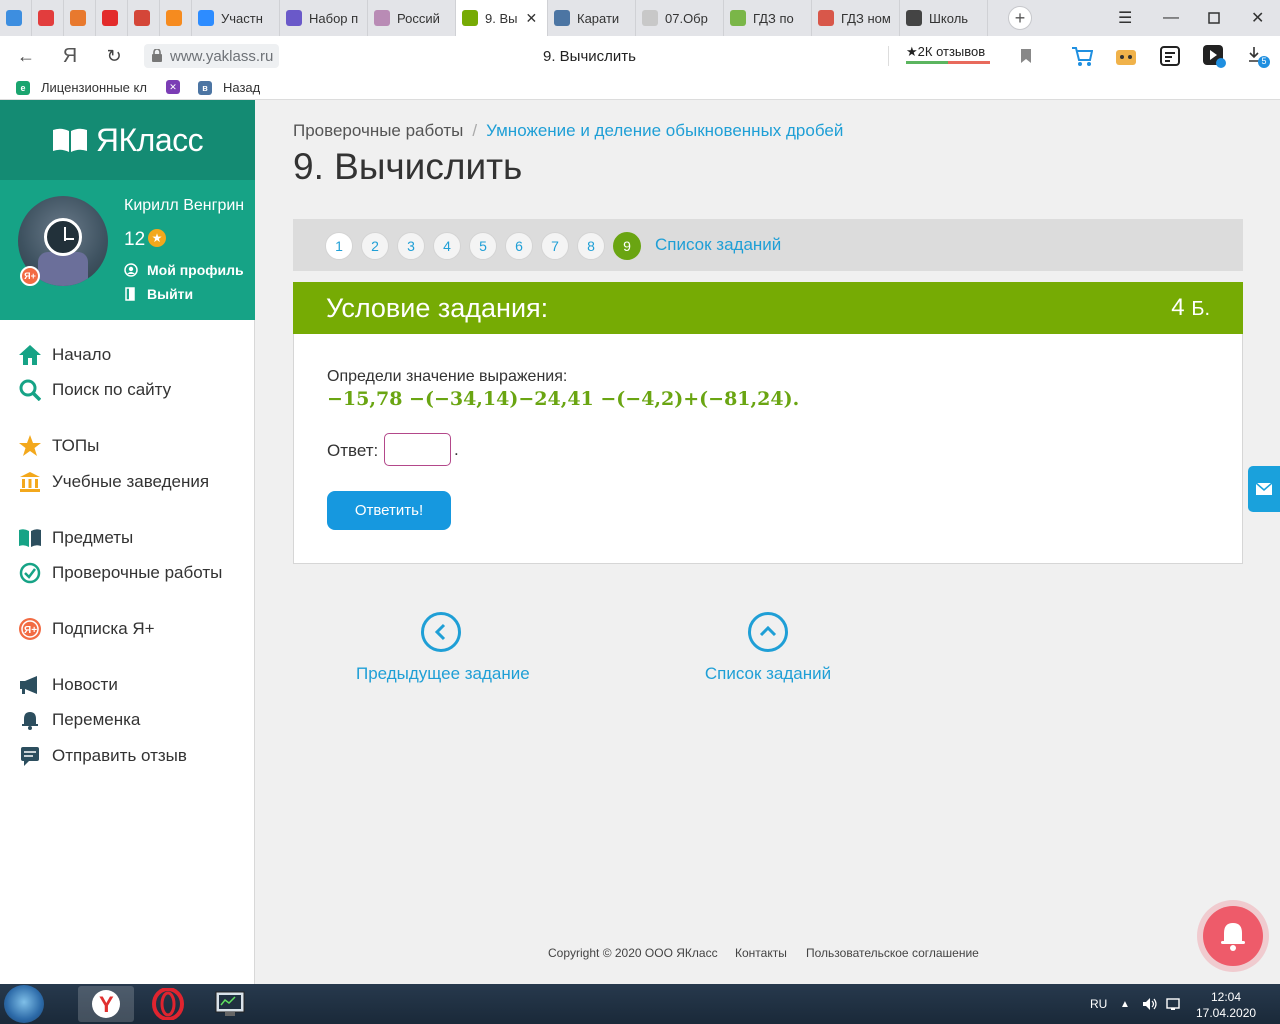 Image resolution: width=1280 pixels, height=1024 pixels. What do you see at coordinates (102, 756) in the screenshot?
I see `menu-feedback: Отправить отзыв` at bounding box center [102, 756].